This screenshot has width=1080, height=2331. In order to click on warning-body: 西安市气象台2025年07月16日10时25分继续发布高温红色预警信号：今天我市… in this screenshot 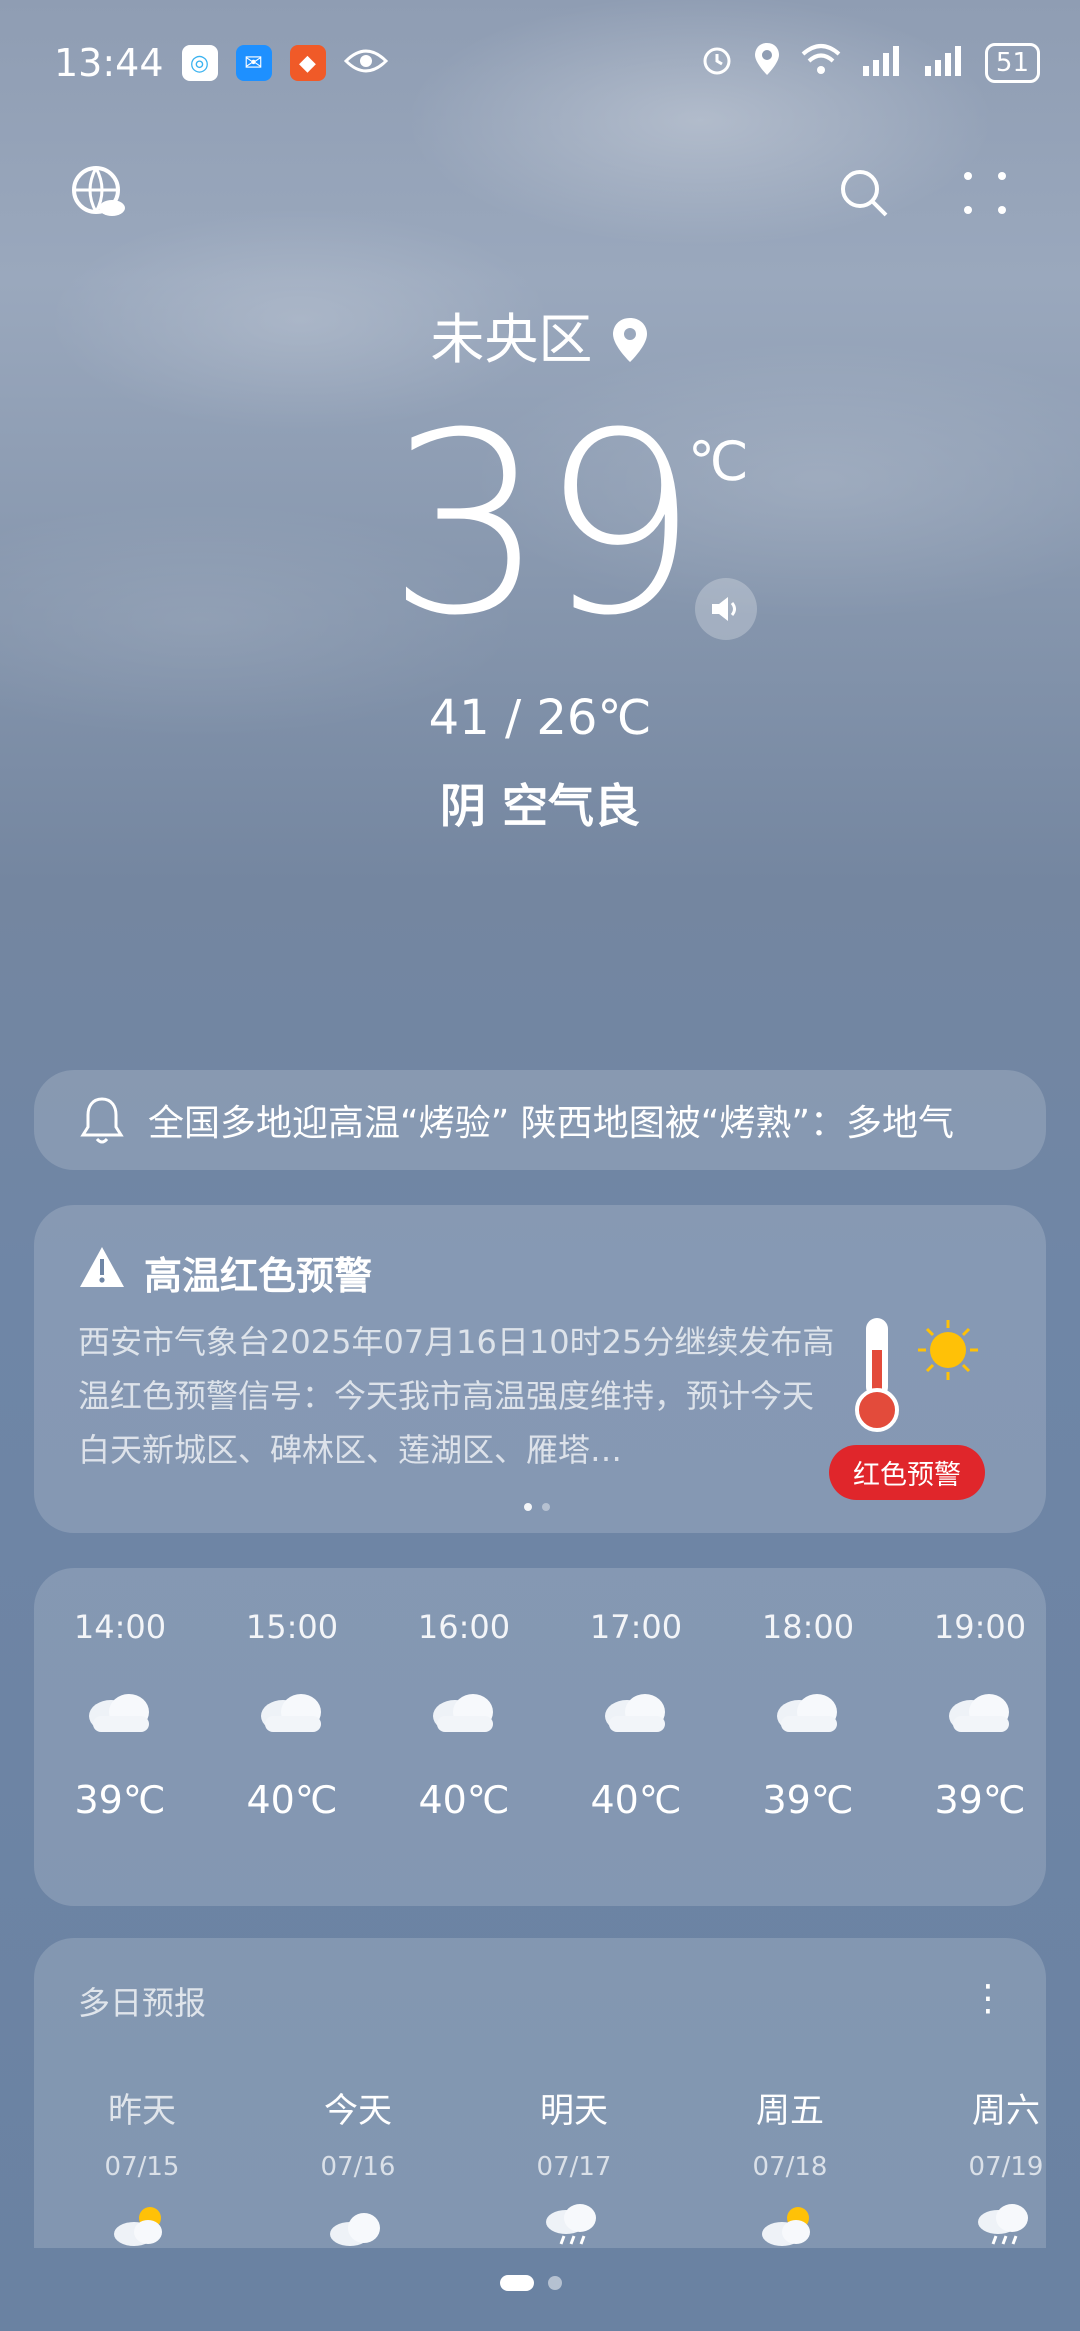, I will do `click(456, 1396)`.